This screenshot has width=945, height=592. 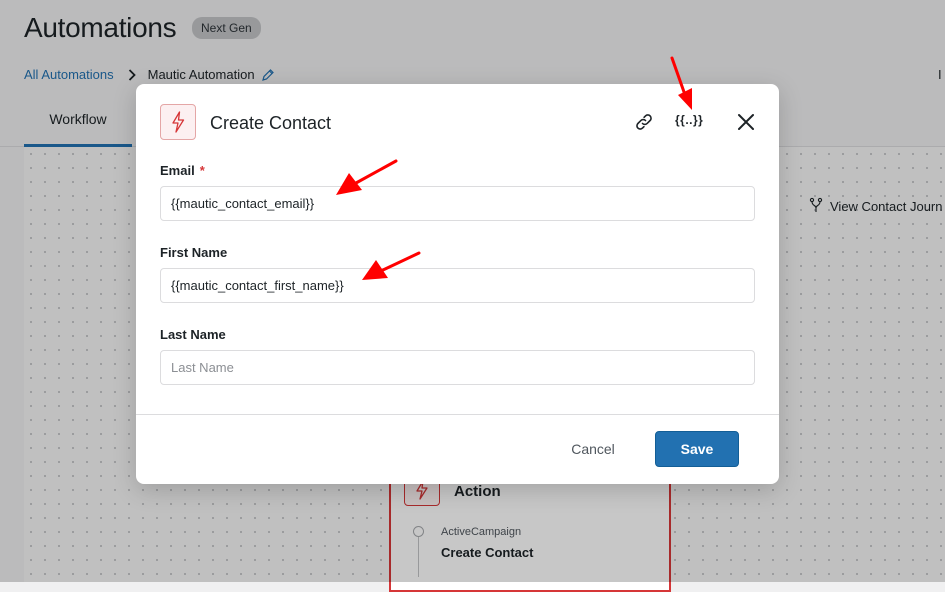 I want to click on email-label: Email *, so click(x=182, y=170).